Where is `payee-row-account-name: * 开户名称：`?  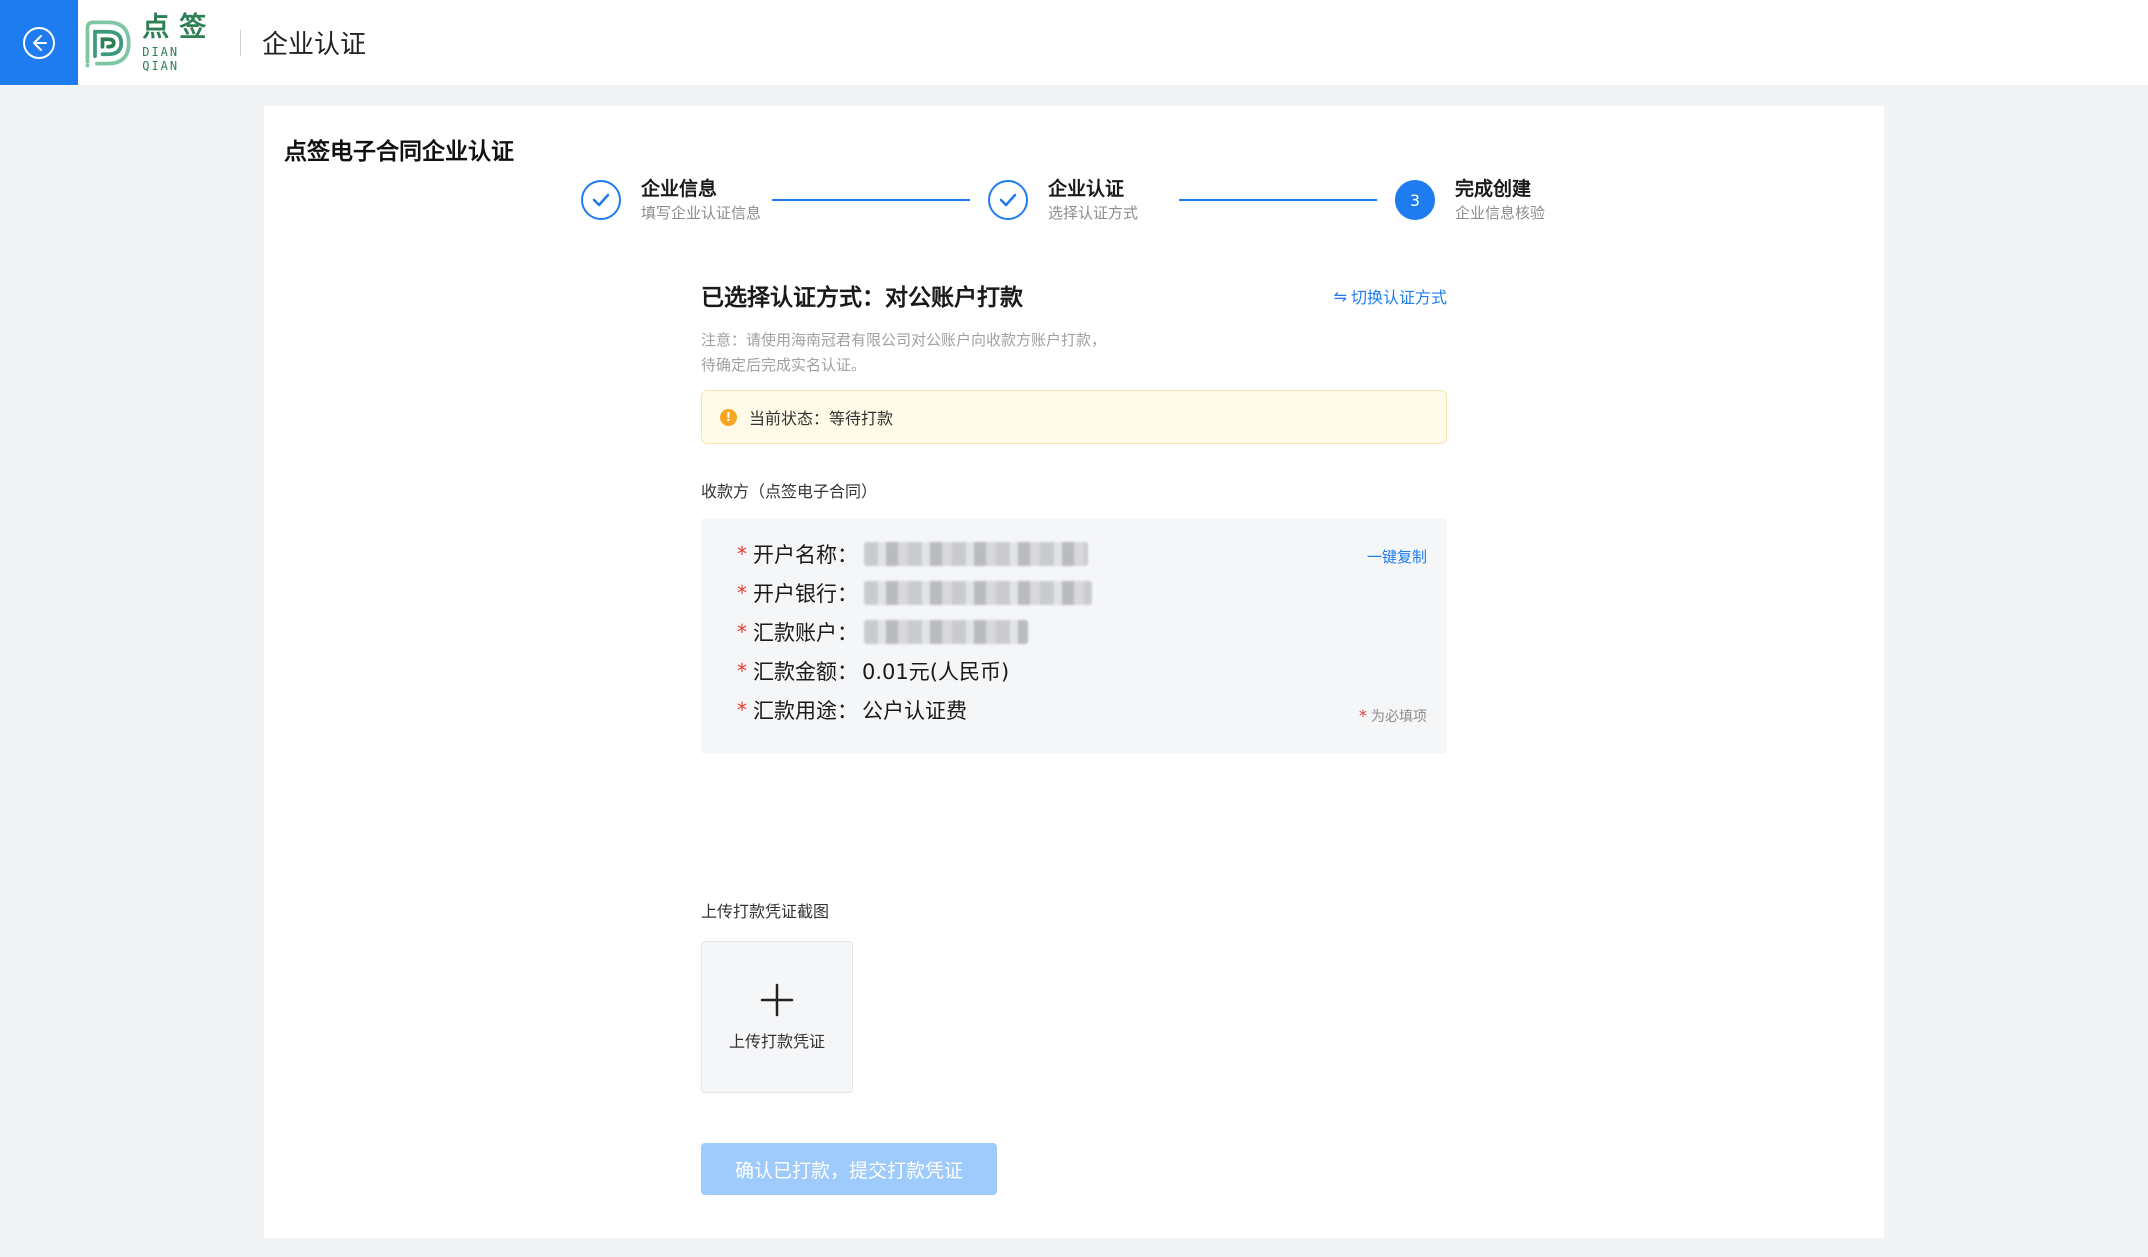 payee-row-account-name: * 开户名称： is located at coordinates (912, 554).